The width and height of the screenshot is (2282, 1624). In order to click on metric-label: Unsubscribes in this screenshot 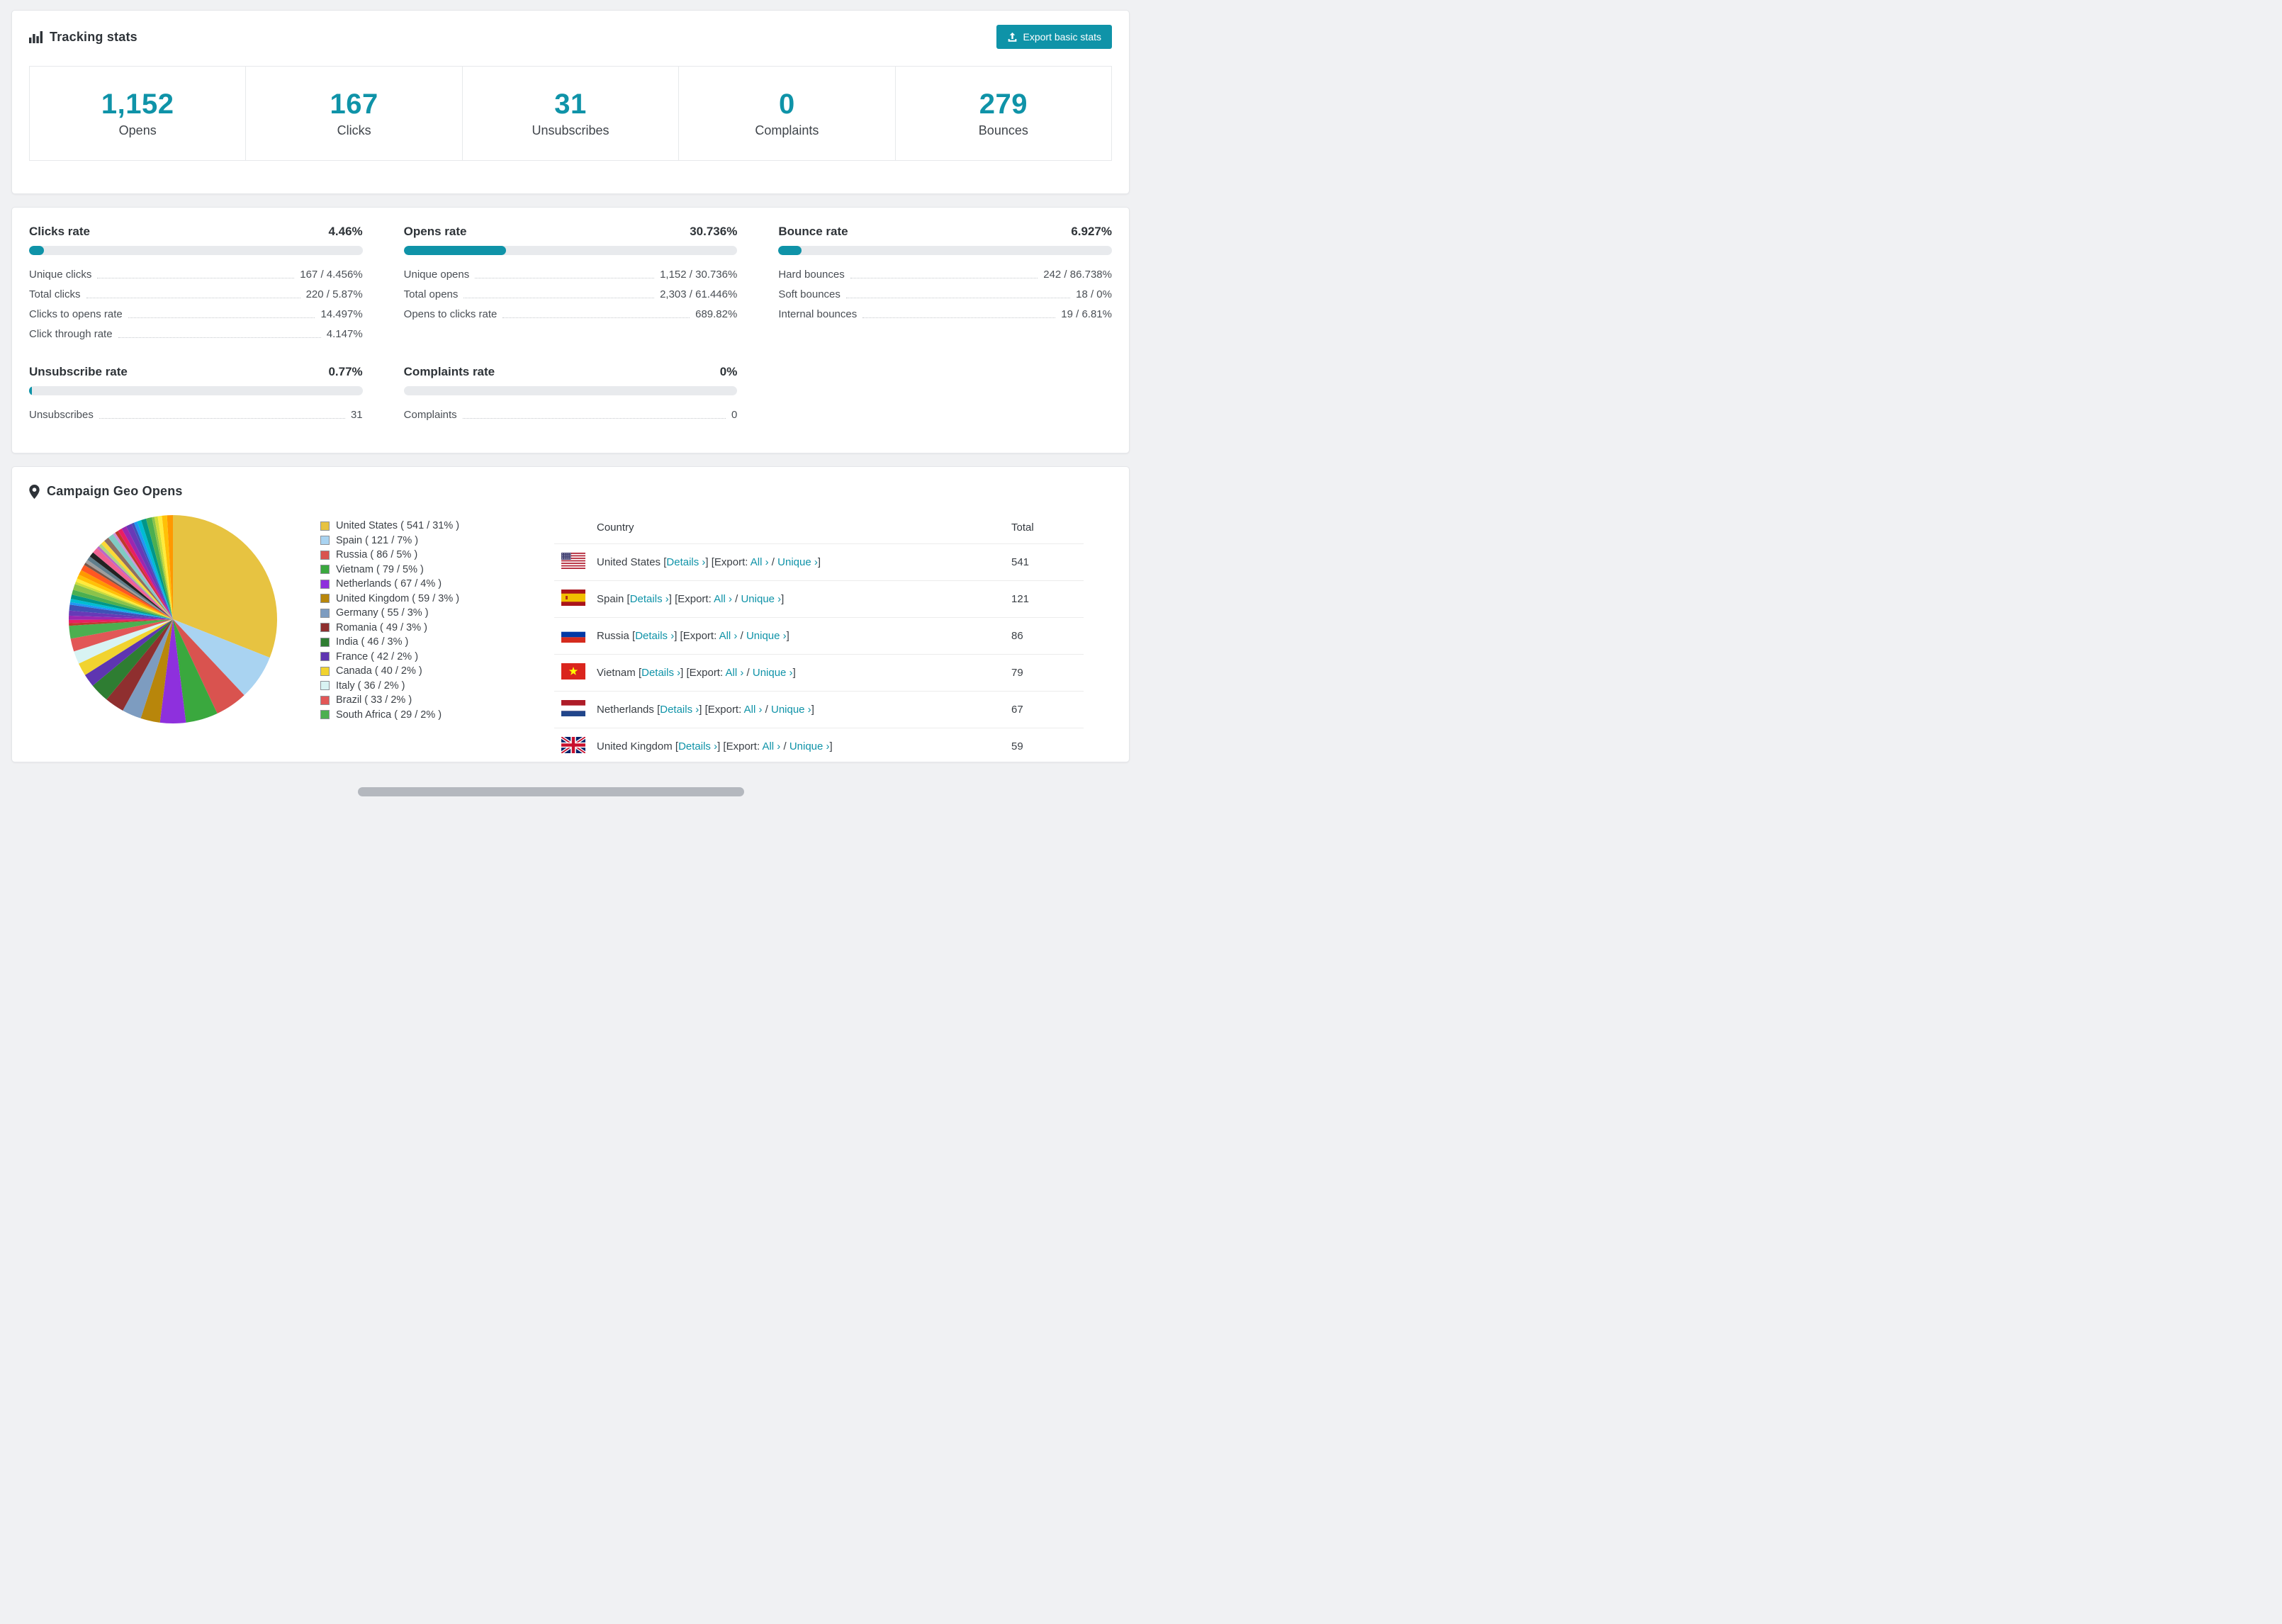, I will do `click(62, 414)`.